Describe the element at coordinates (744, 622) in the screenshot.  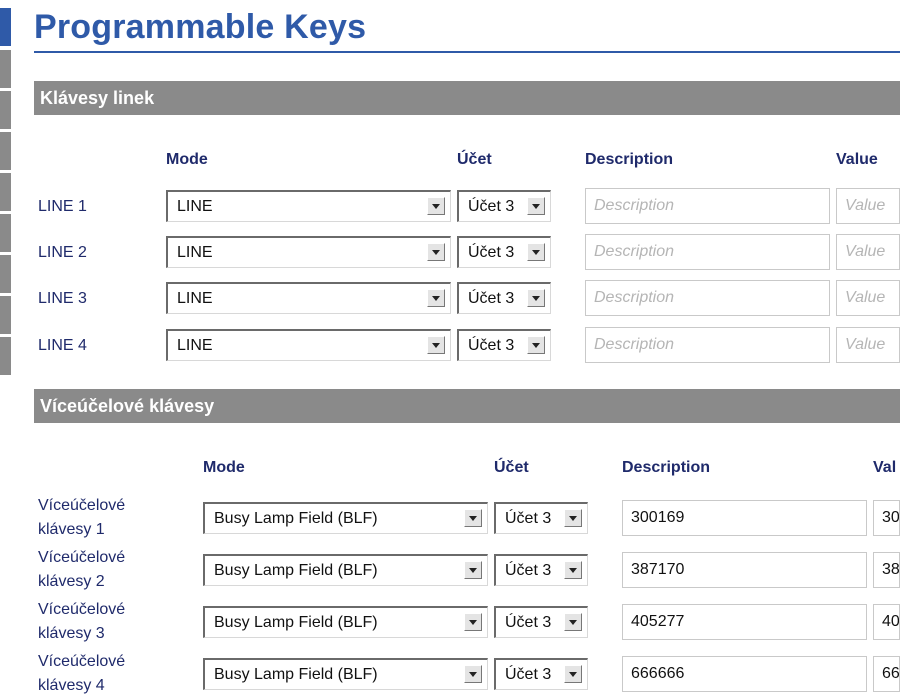
I see `multi-key-description-input: 405277` at that location.